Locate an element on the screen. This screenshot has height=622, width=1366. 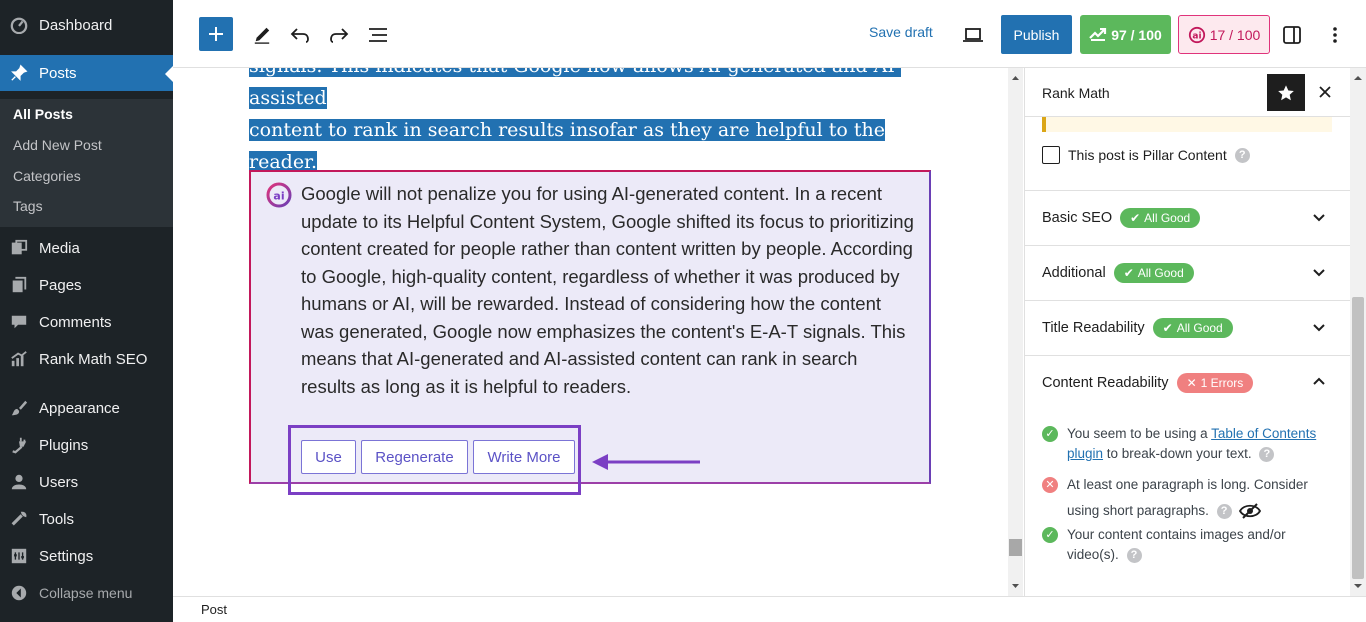
submenu-all-posts: All Posts is located at coordinates (43, 114).